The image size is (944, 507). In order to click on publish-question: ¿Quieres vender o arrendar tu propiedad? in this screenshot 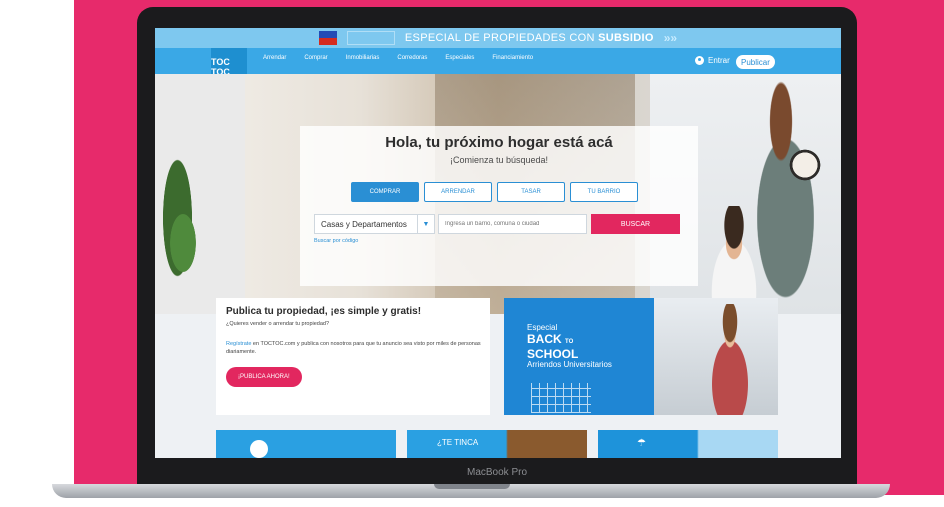, I will do `click(278, 324)`.